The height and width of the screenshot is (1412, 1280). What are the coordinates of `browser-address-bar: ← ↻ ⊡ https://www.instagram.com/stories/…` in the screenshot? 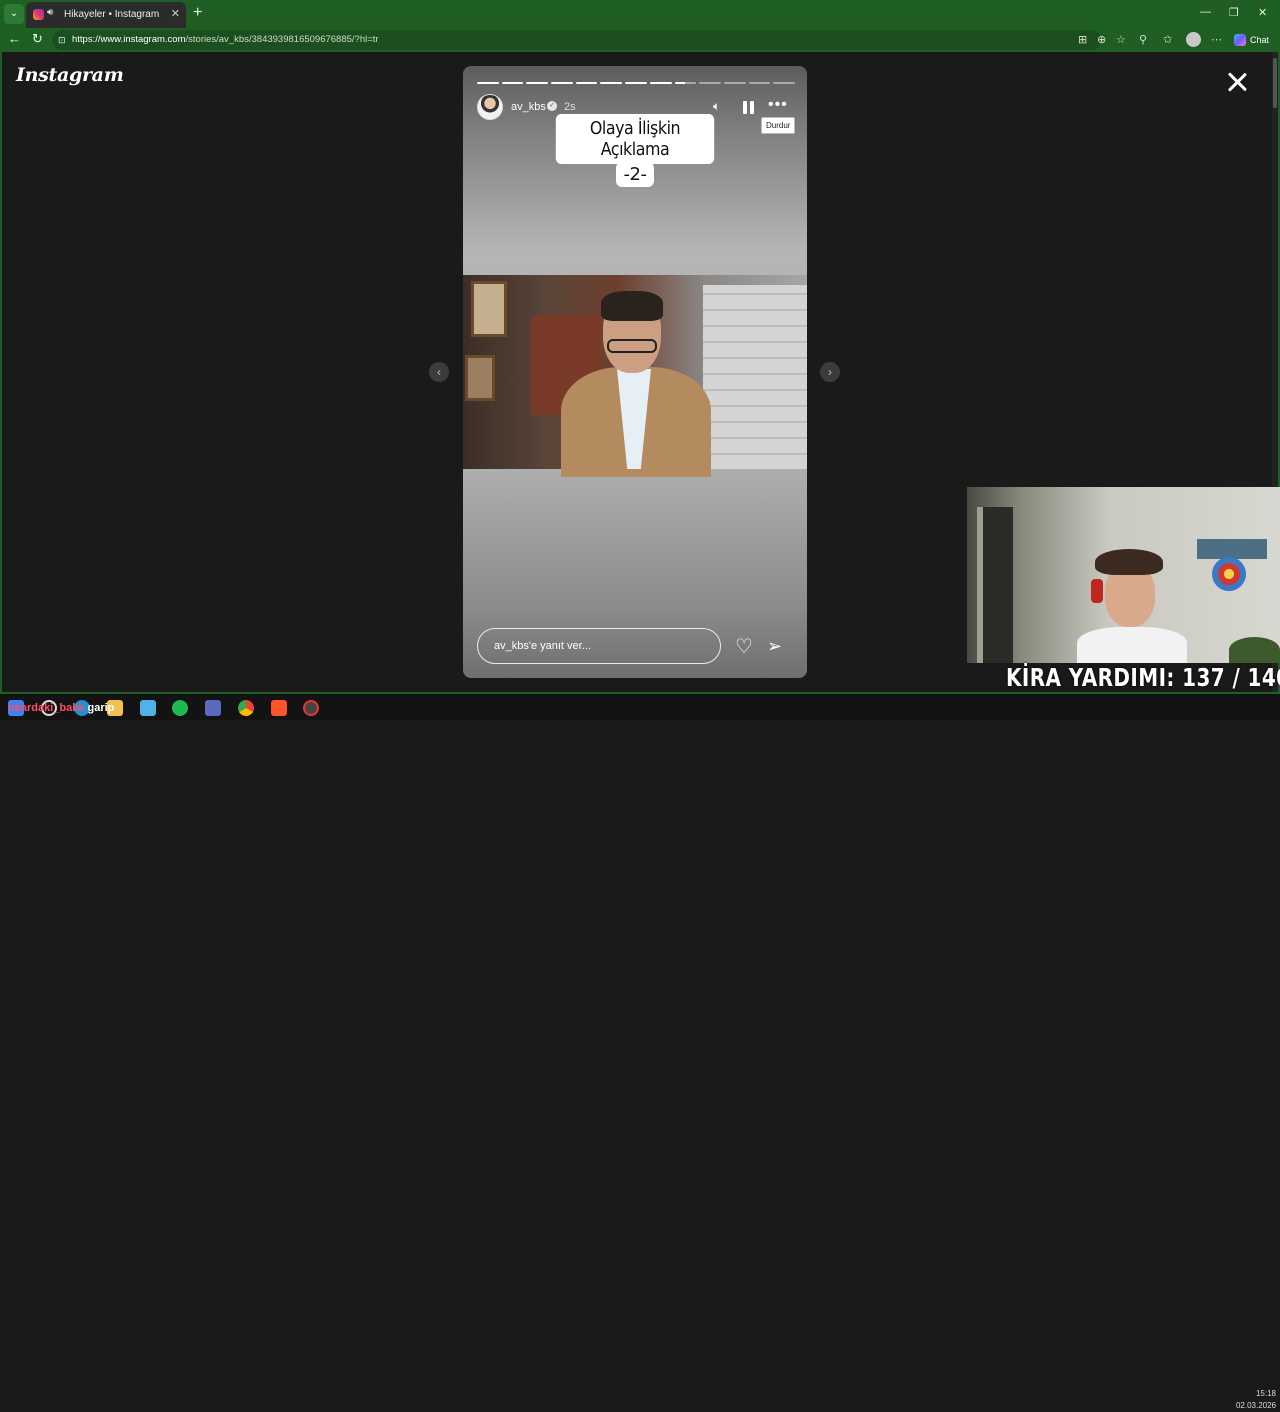 It's located at (640, 40).